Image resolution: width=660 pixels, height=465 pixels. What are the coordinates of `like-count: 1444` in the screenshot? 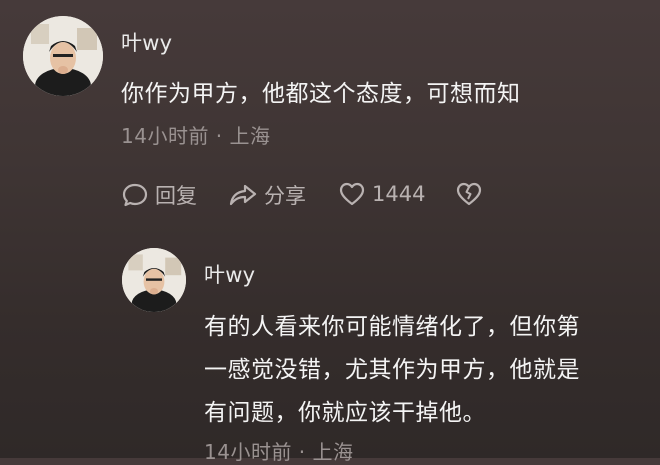 It's located at (399, 194).